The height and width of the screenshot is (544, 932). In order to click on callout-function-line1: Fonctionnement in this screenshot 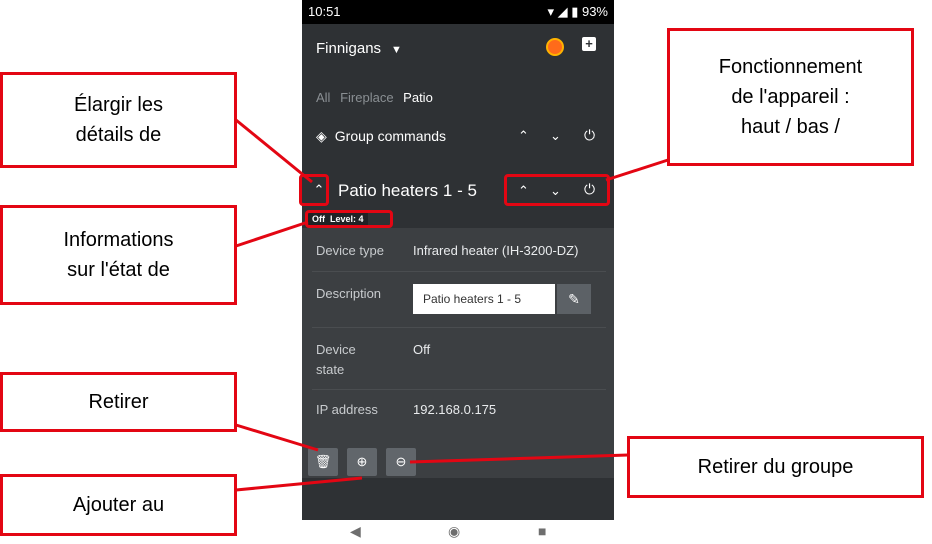, I will do `click(790, 67)`.